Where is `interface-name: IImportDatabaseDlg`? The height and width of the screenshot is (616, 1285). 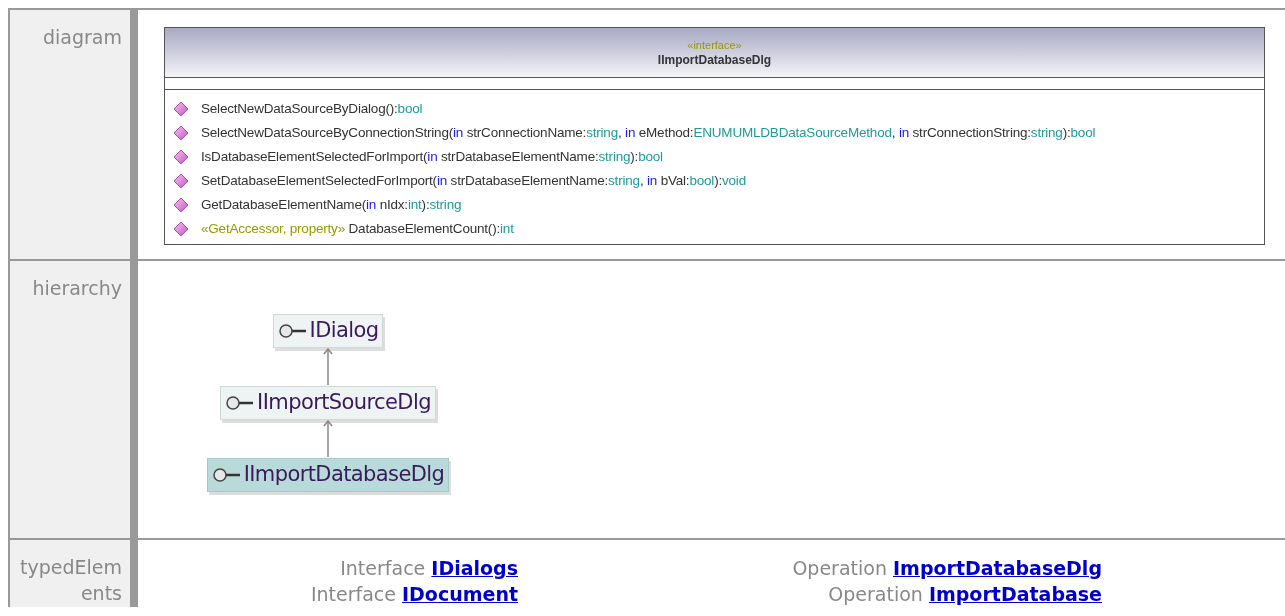
interface-name: IImportDatabaseDlg is located at coordinates (344, 475).